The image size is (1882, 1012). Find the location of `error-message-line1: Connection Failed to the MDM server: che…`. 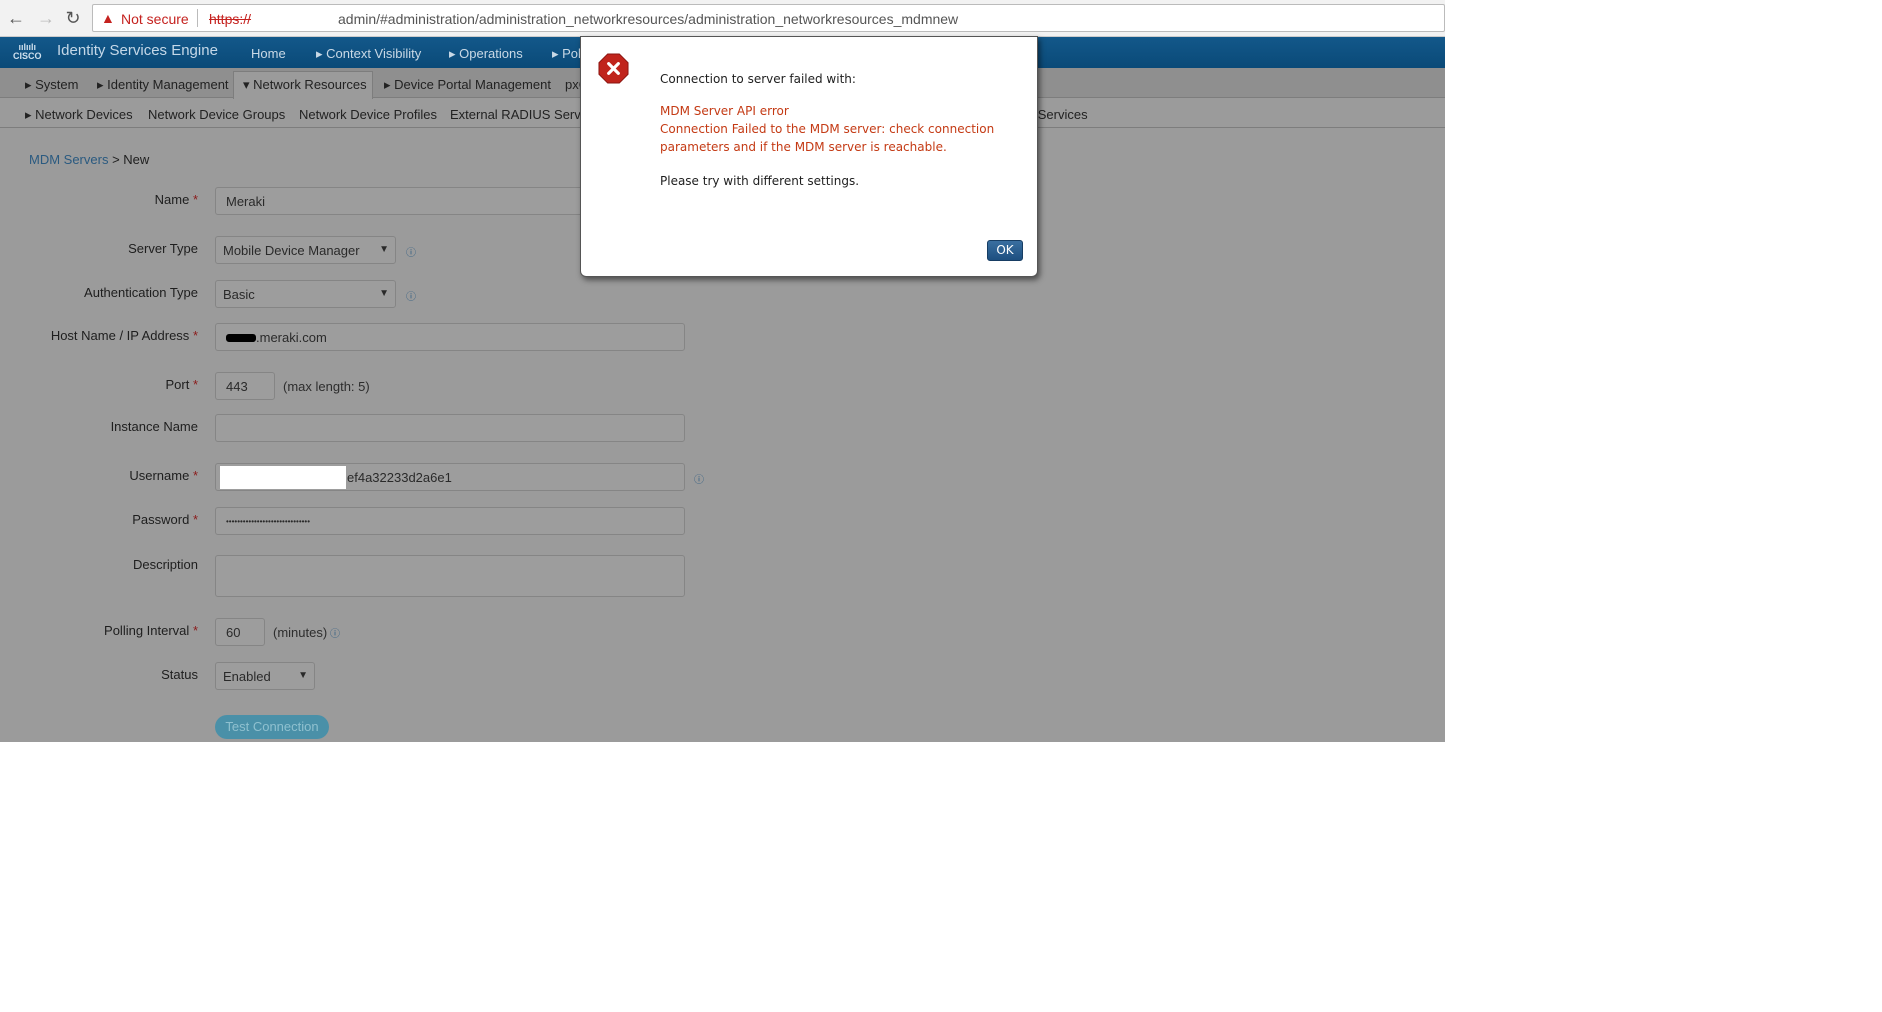

error-message-line1: Connection Failed to the MDM server: che… is located at coordinates (827, 129).